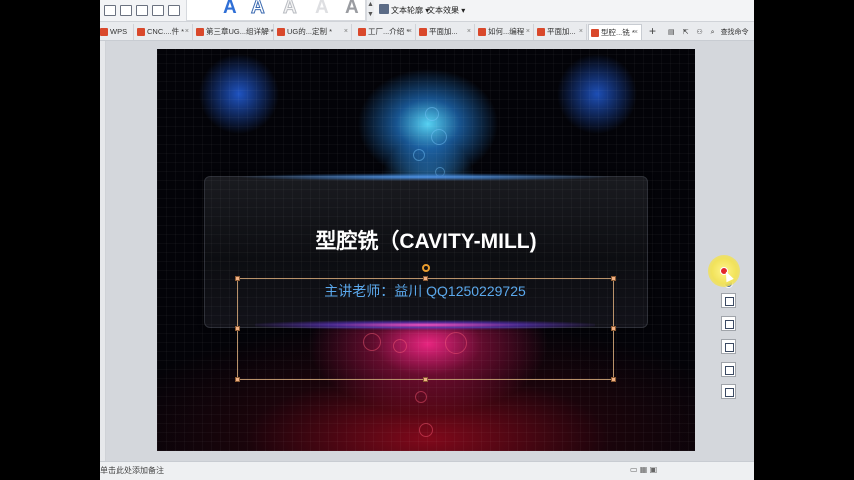 This screenshot has width=854, height=480. Describe the element at coordinates (104, 32) in the screenshot. I see `wps-logo-icon` at that location.